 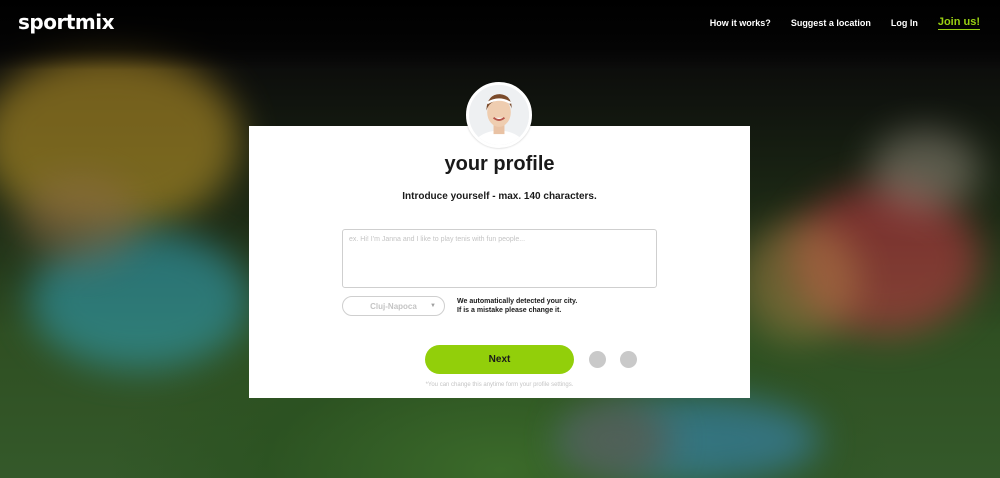 I want to click on page-title: your profile, so click(x=499, y=164).